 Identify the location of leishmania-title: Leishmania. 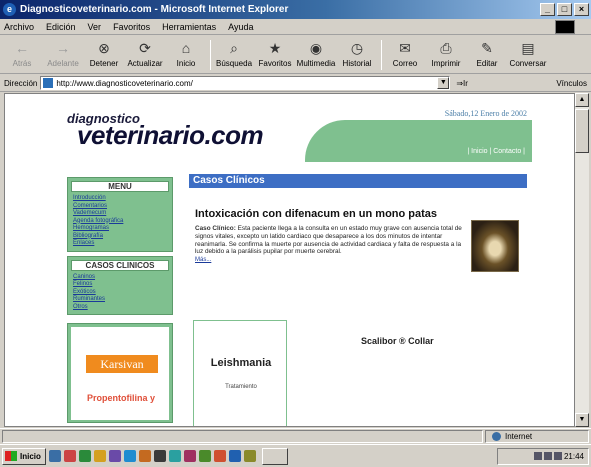
(241, 363).